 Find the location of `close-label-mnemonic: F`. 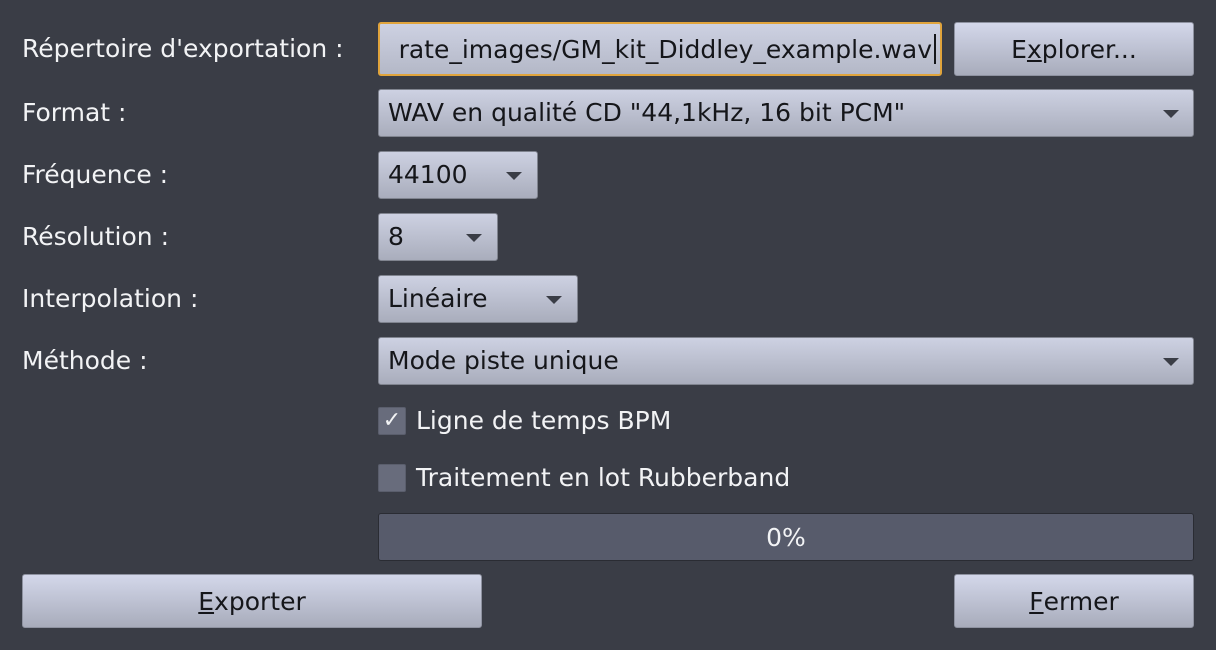

close-label-mnemonic: F is located at coordinates (1036, 601).